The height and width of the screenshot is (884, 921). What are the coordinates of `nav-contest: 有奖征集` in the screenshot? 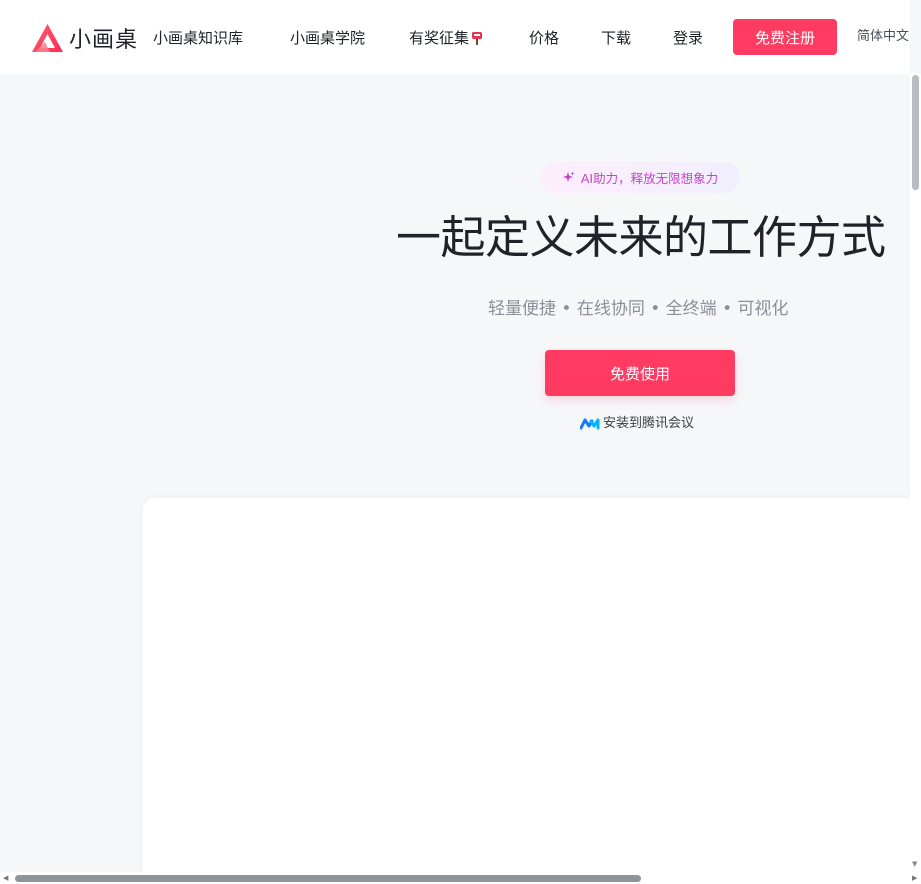 It's located at (446, 38).